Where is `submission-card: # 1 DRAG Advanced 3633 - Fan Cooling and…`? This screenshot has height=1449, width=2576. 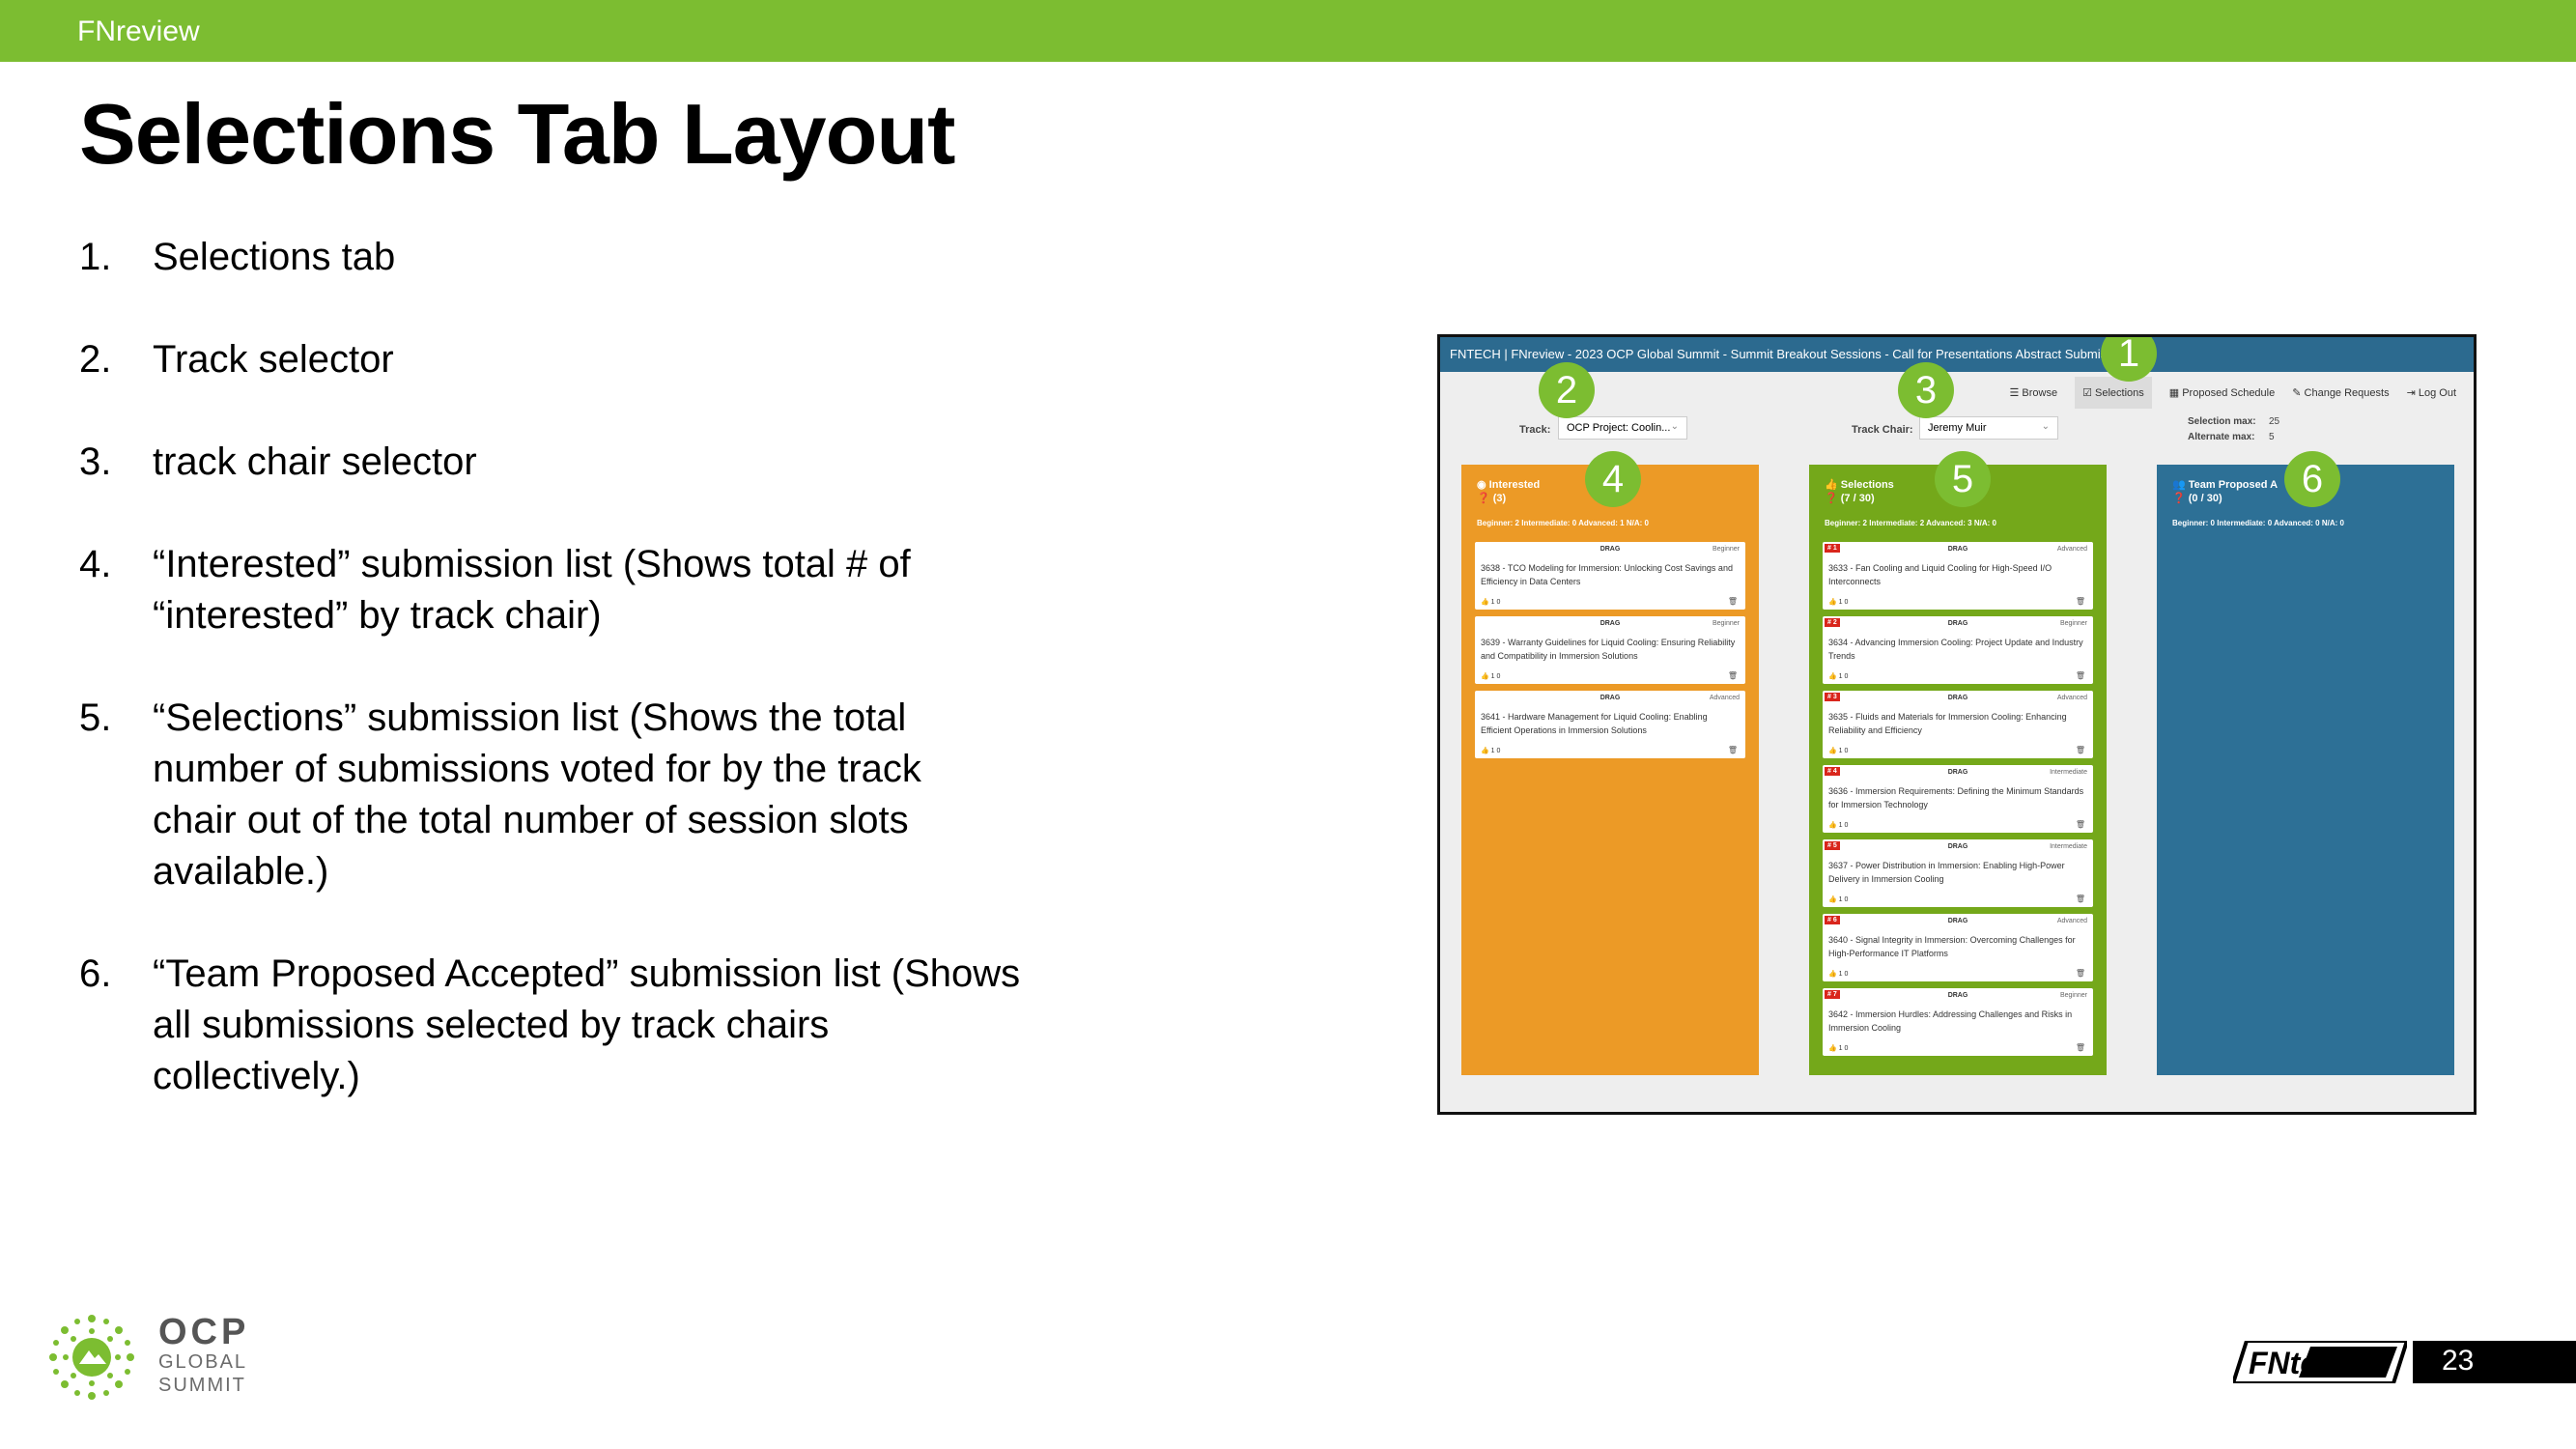
submission-card: # 1 DRAG Advanced 3633 - Fan Cooling and… is located at coordinates (1958, 576).